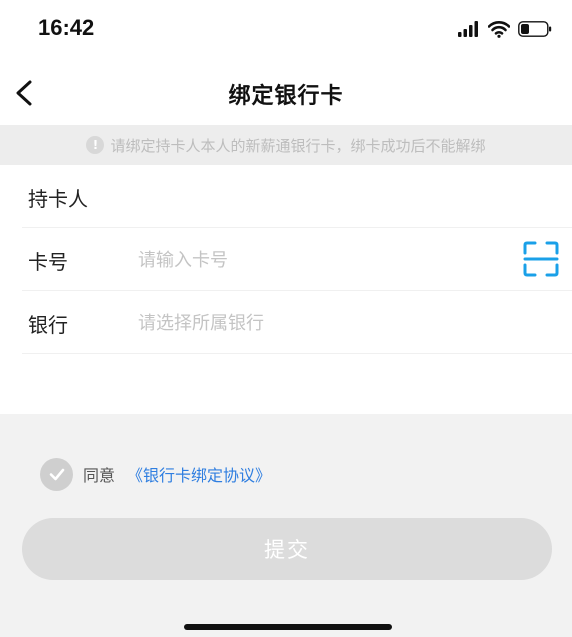 The image size is (572, 637). I want to click on status-time: 16:42, so click(66, 27).